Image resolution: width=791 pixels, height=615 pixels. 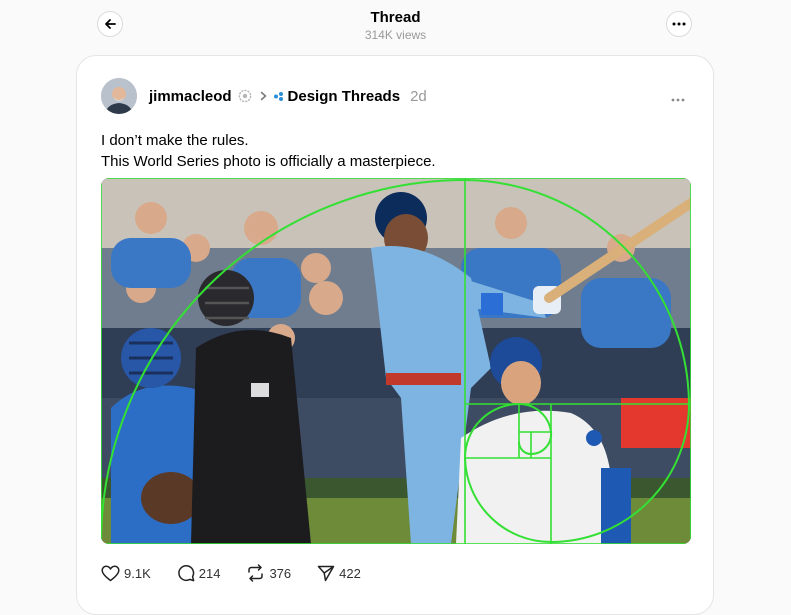 I want to click on reply-count: 214, so click(x=209, y=573).